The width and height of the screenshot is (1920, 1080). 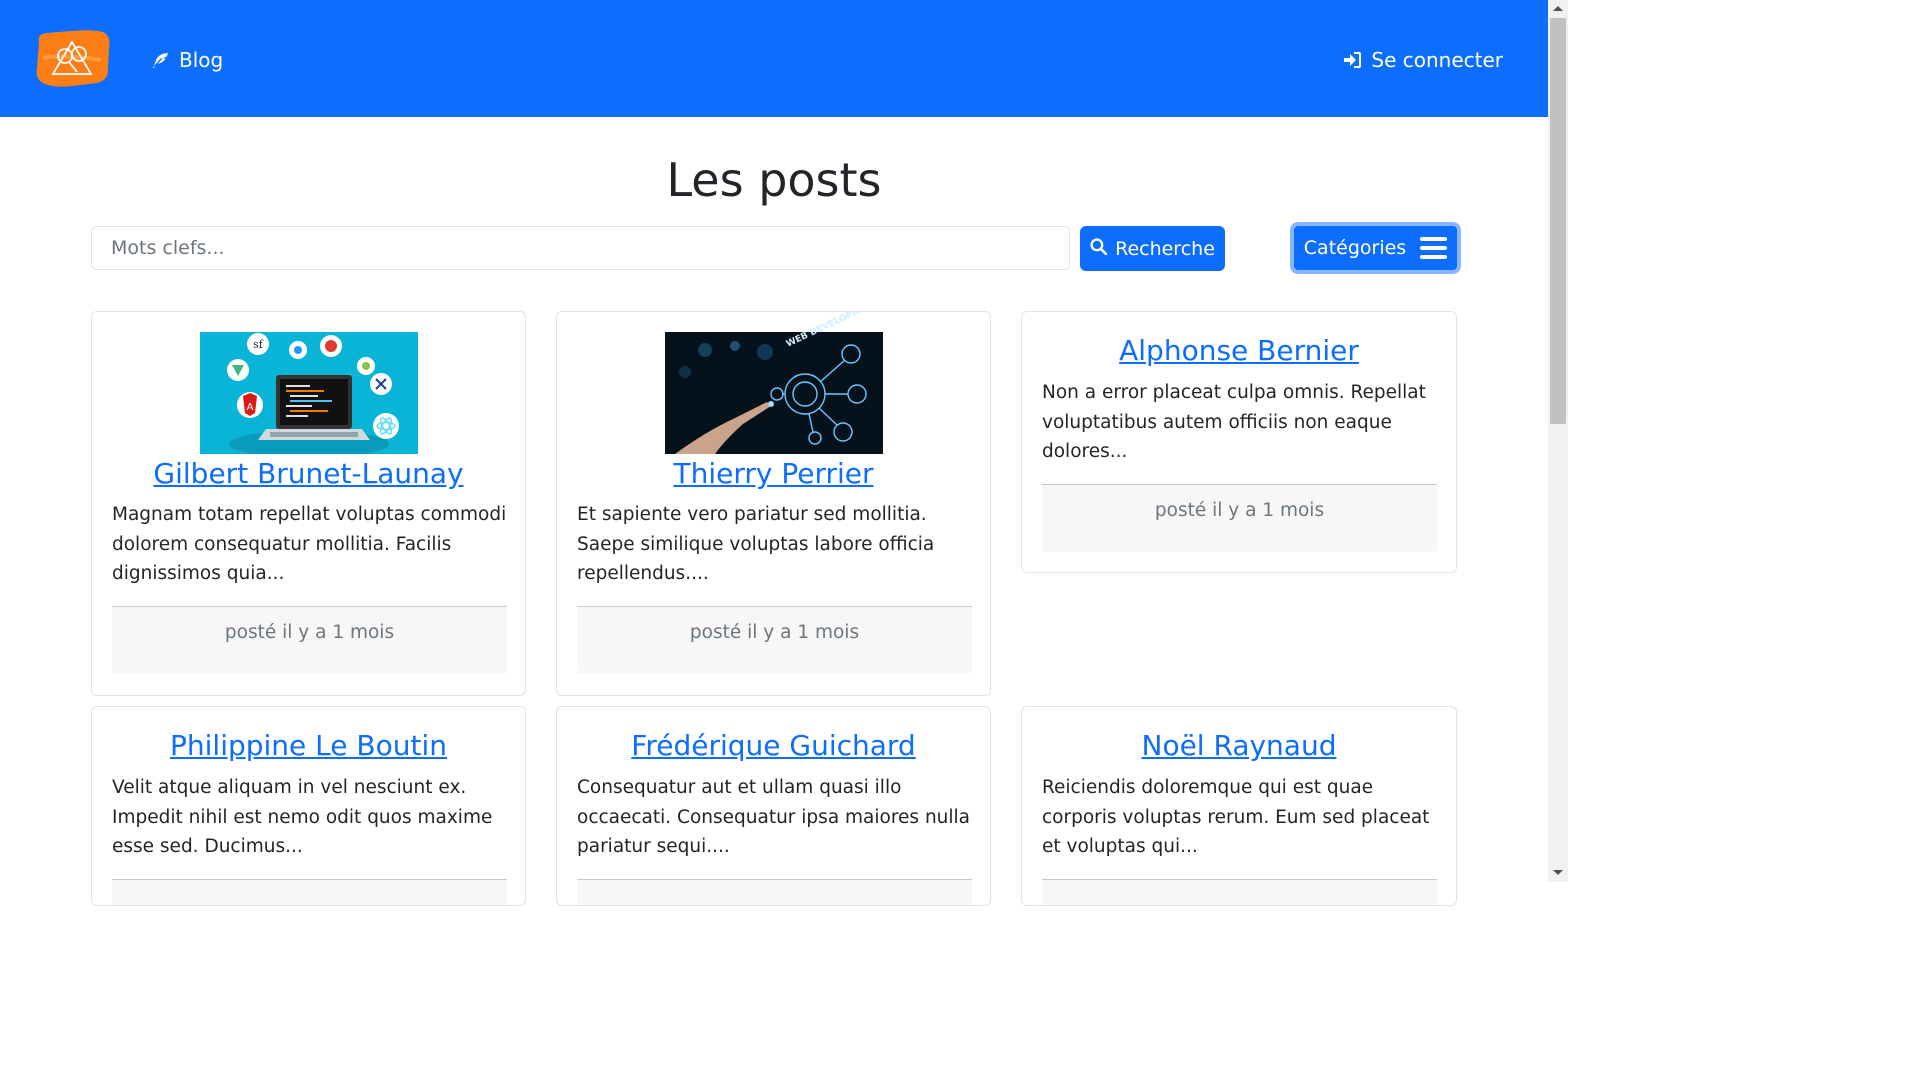 I want to click on search-button-label: Recherche, so click(x=1165, y=248).